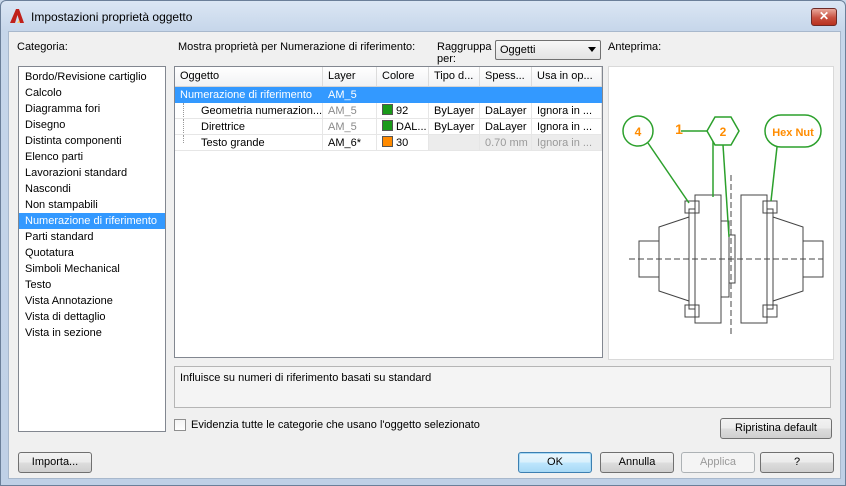  I want to click on title-bar: Impostazioni proprietà oggetto ✕, so click(423, 16).